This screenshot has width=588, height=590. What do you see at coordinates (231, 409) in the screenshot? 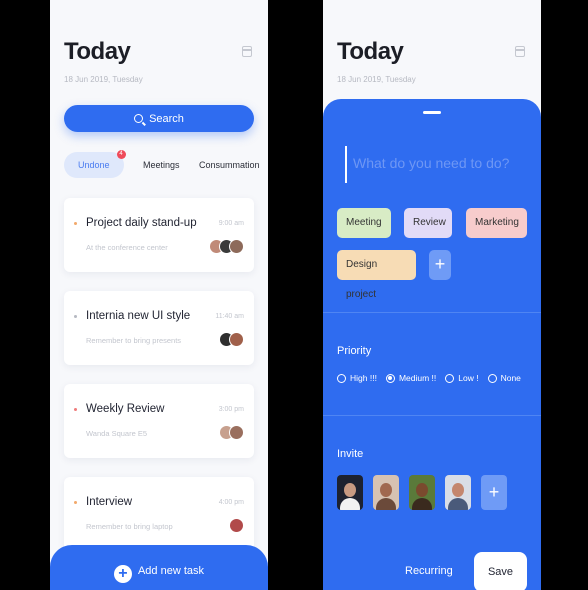
I see `task-time: 3:00 pm` at bounding box center [231, 409].